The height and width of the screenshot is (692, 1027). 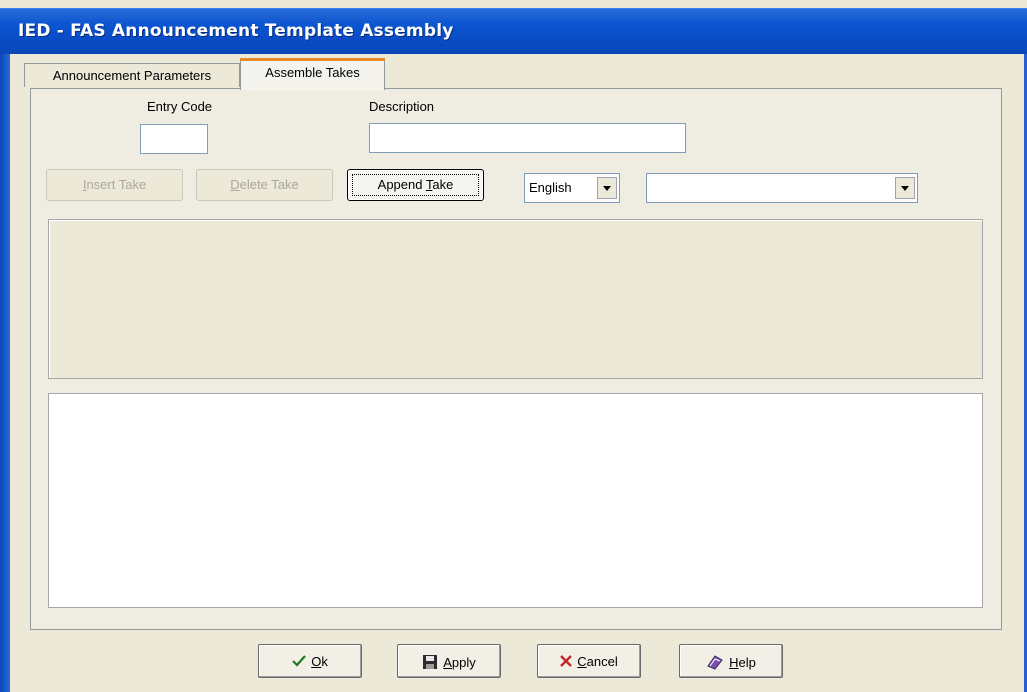 I want to click on window-left-border, so click(x=5, y=373).